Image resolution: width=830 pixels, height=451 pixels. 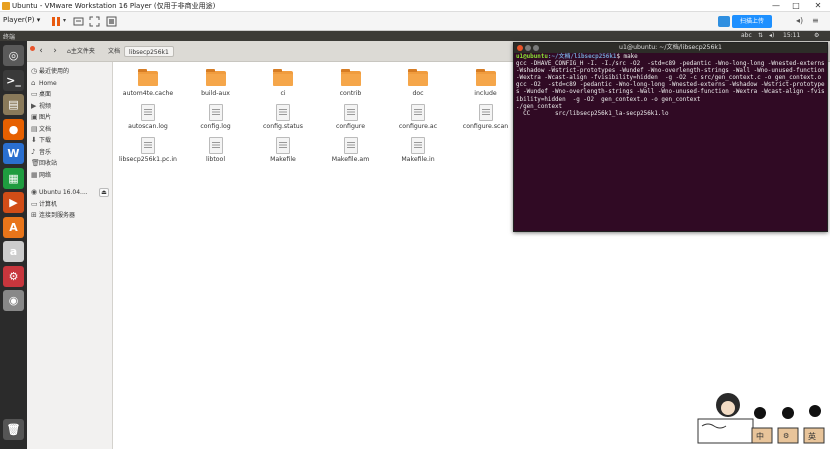 I want to click on breadcrumb-documents: 文档, so click(x=114, y=51).